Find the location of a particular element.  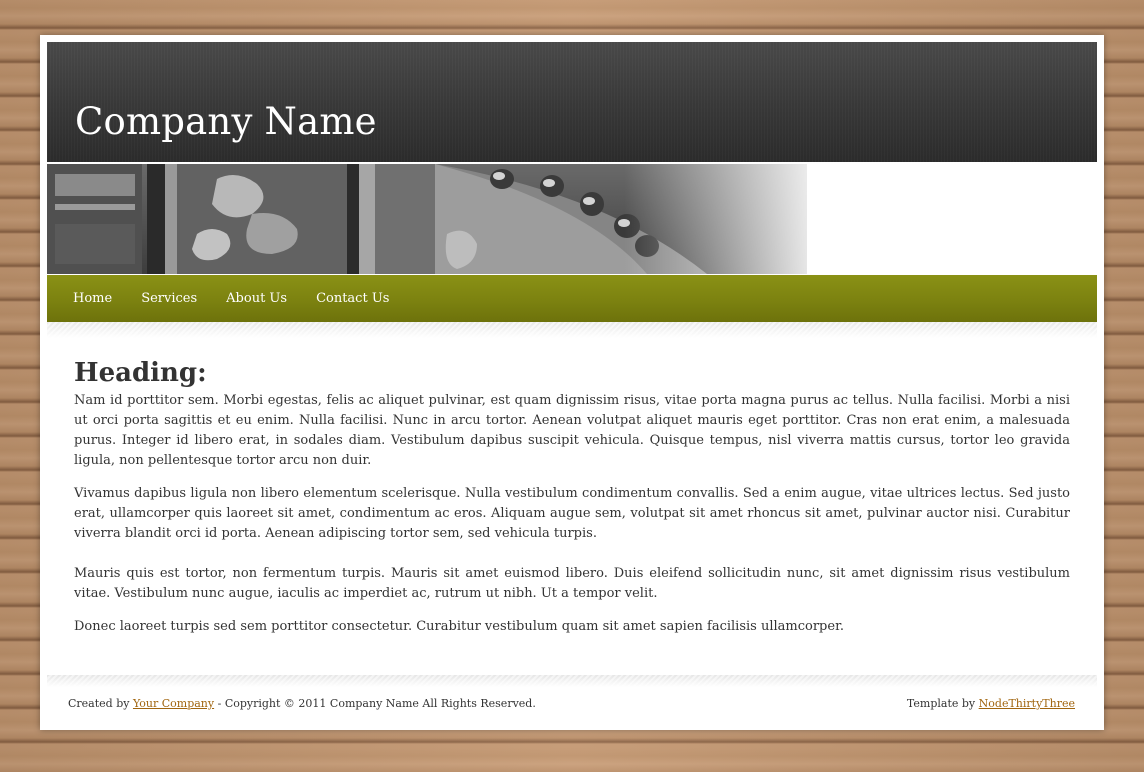

your-company-link: Your Company is located at coordinates (173, 703).